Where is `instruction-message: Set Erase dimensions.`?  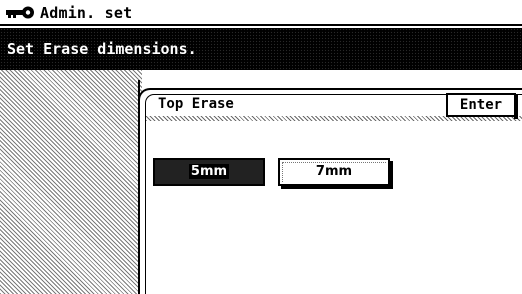
instruction-message: Set Erase dimensions. is located at coordinates (102, 49).